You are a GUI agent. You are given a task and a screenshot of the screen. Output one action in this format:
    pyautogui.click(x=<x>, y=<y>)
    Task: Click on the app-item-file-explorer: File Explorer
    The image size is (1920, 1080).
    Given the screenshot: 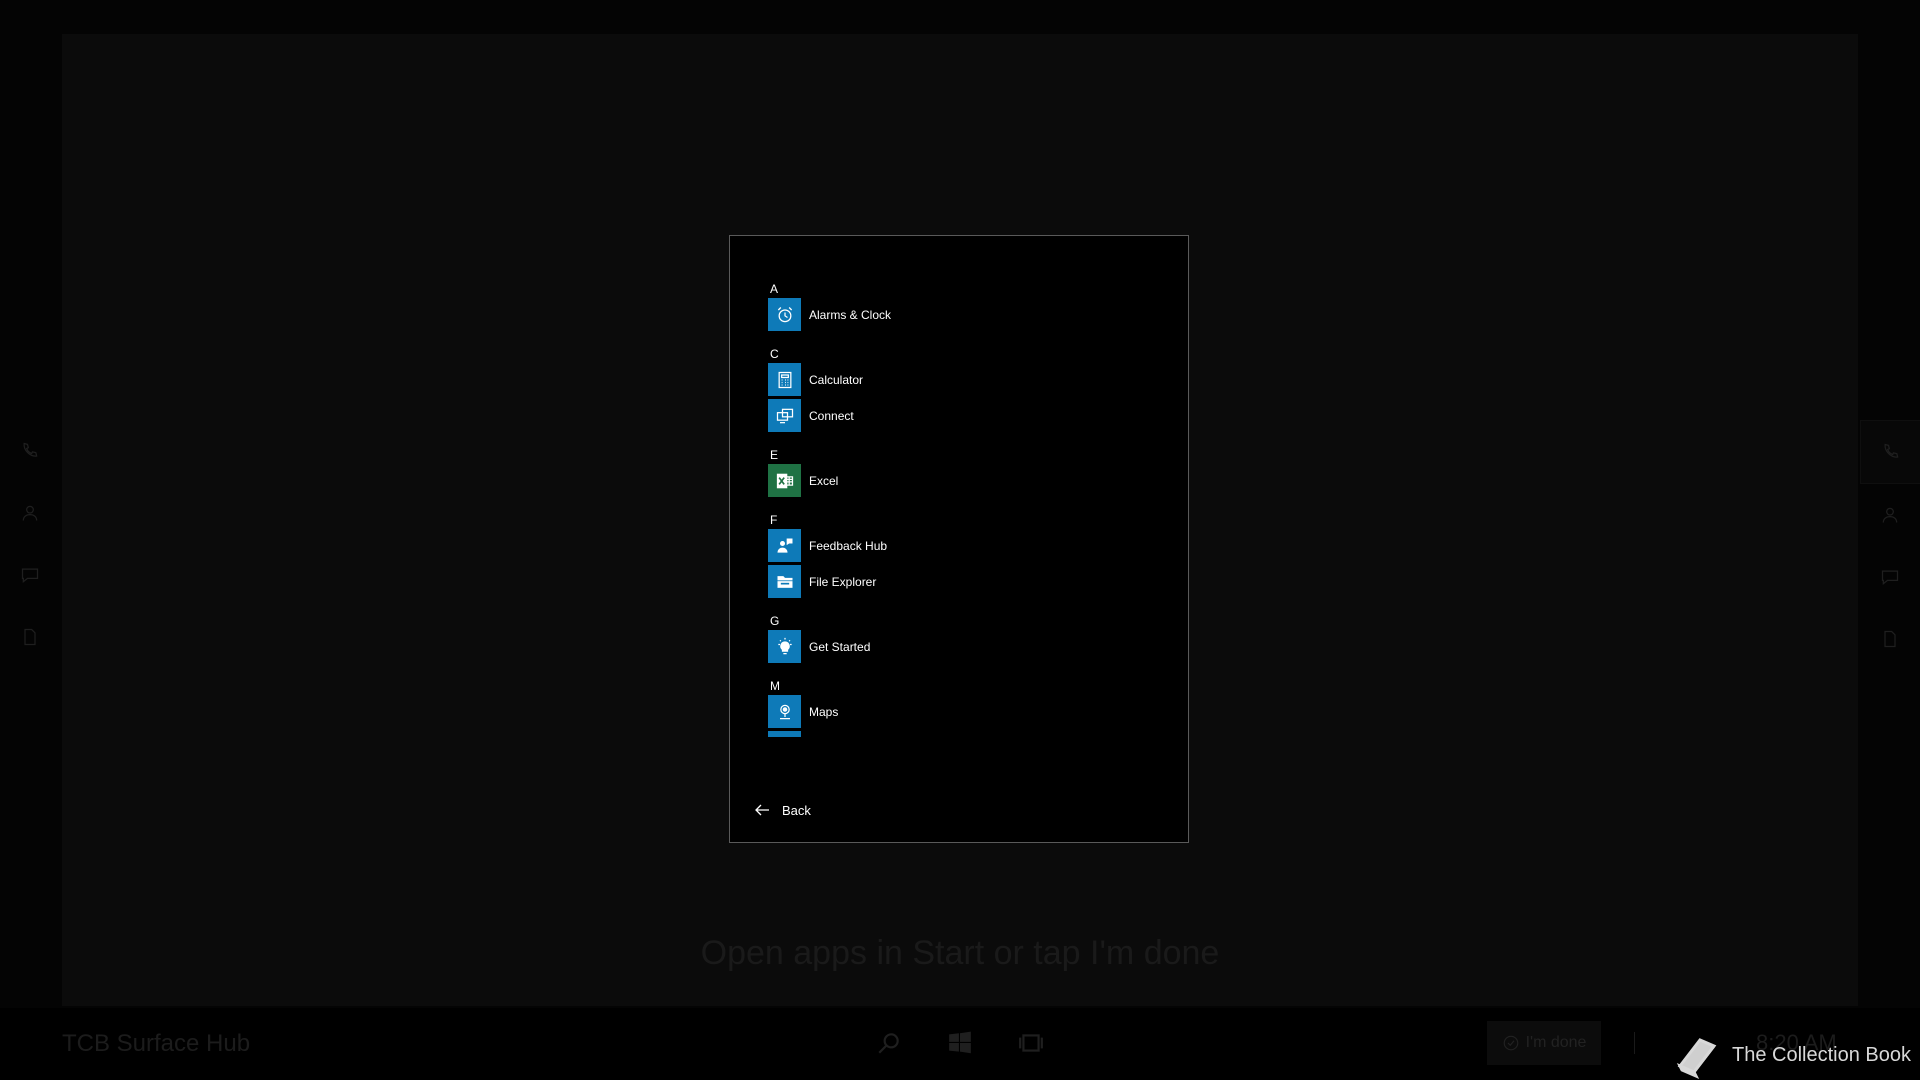 What is the action you would take?
    pyautogui.click(x=968, y=581)
    